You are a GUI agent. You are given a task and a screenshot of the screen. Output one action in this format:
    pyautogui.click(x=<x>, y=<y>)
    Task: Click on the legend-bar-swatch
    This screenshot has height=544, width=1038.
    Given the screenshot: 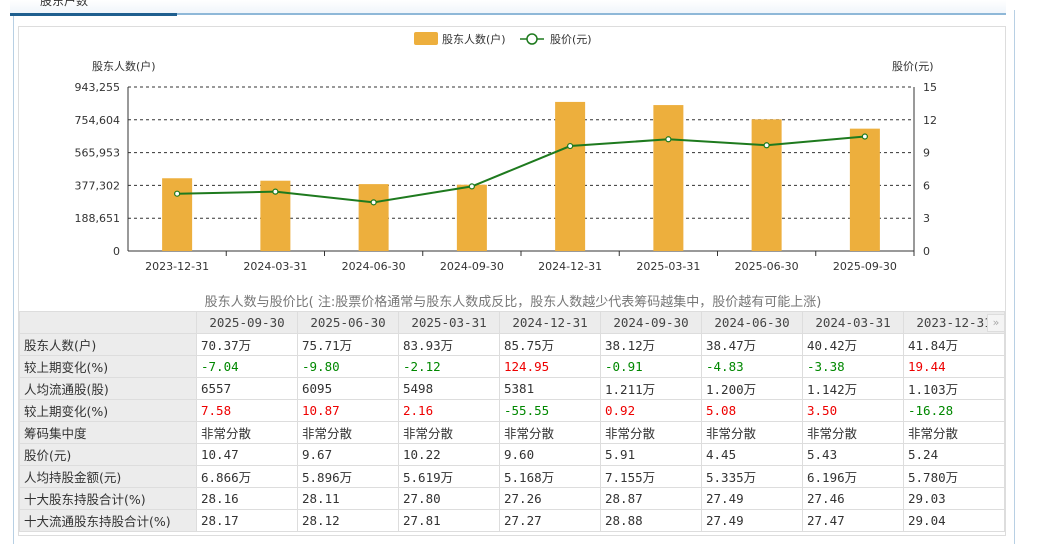 What is the action you would take?
    pyautogui.click(x=426, y=38)
    